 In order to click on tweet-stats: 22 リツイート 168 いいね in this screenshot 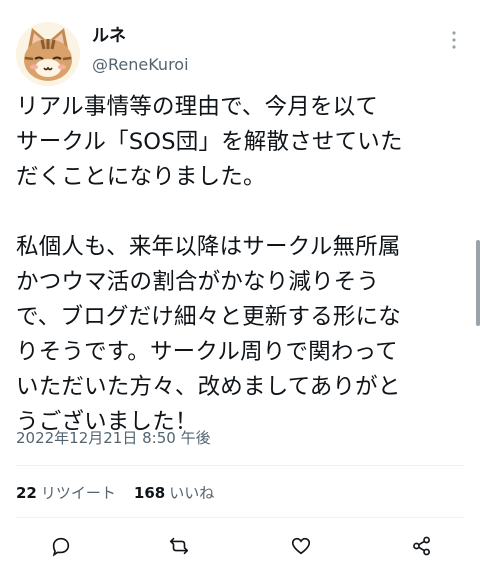, I will do `click(115, 493)`.